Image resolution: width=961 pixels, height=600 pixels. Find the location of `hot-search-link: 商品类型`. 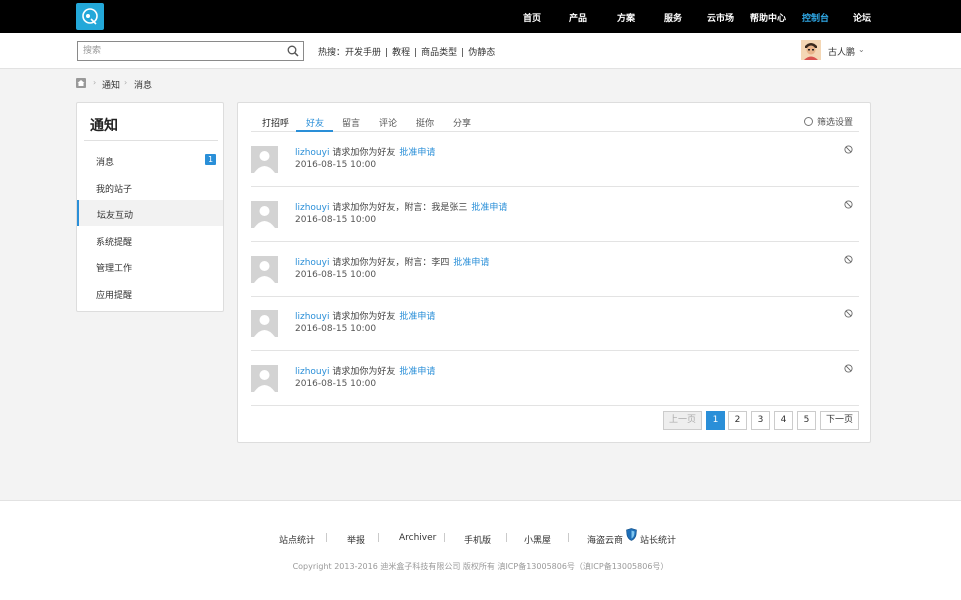

hot-search-link: 商品类型 is located at coordinates (439, 53).